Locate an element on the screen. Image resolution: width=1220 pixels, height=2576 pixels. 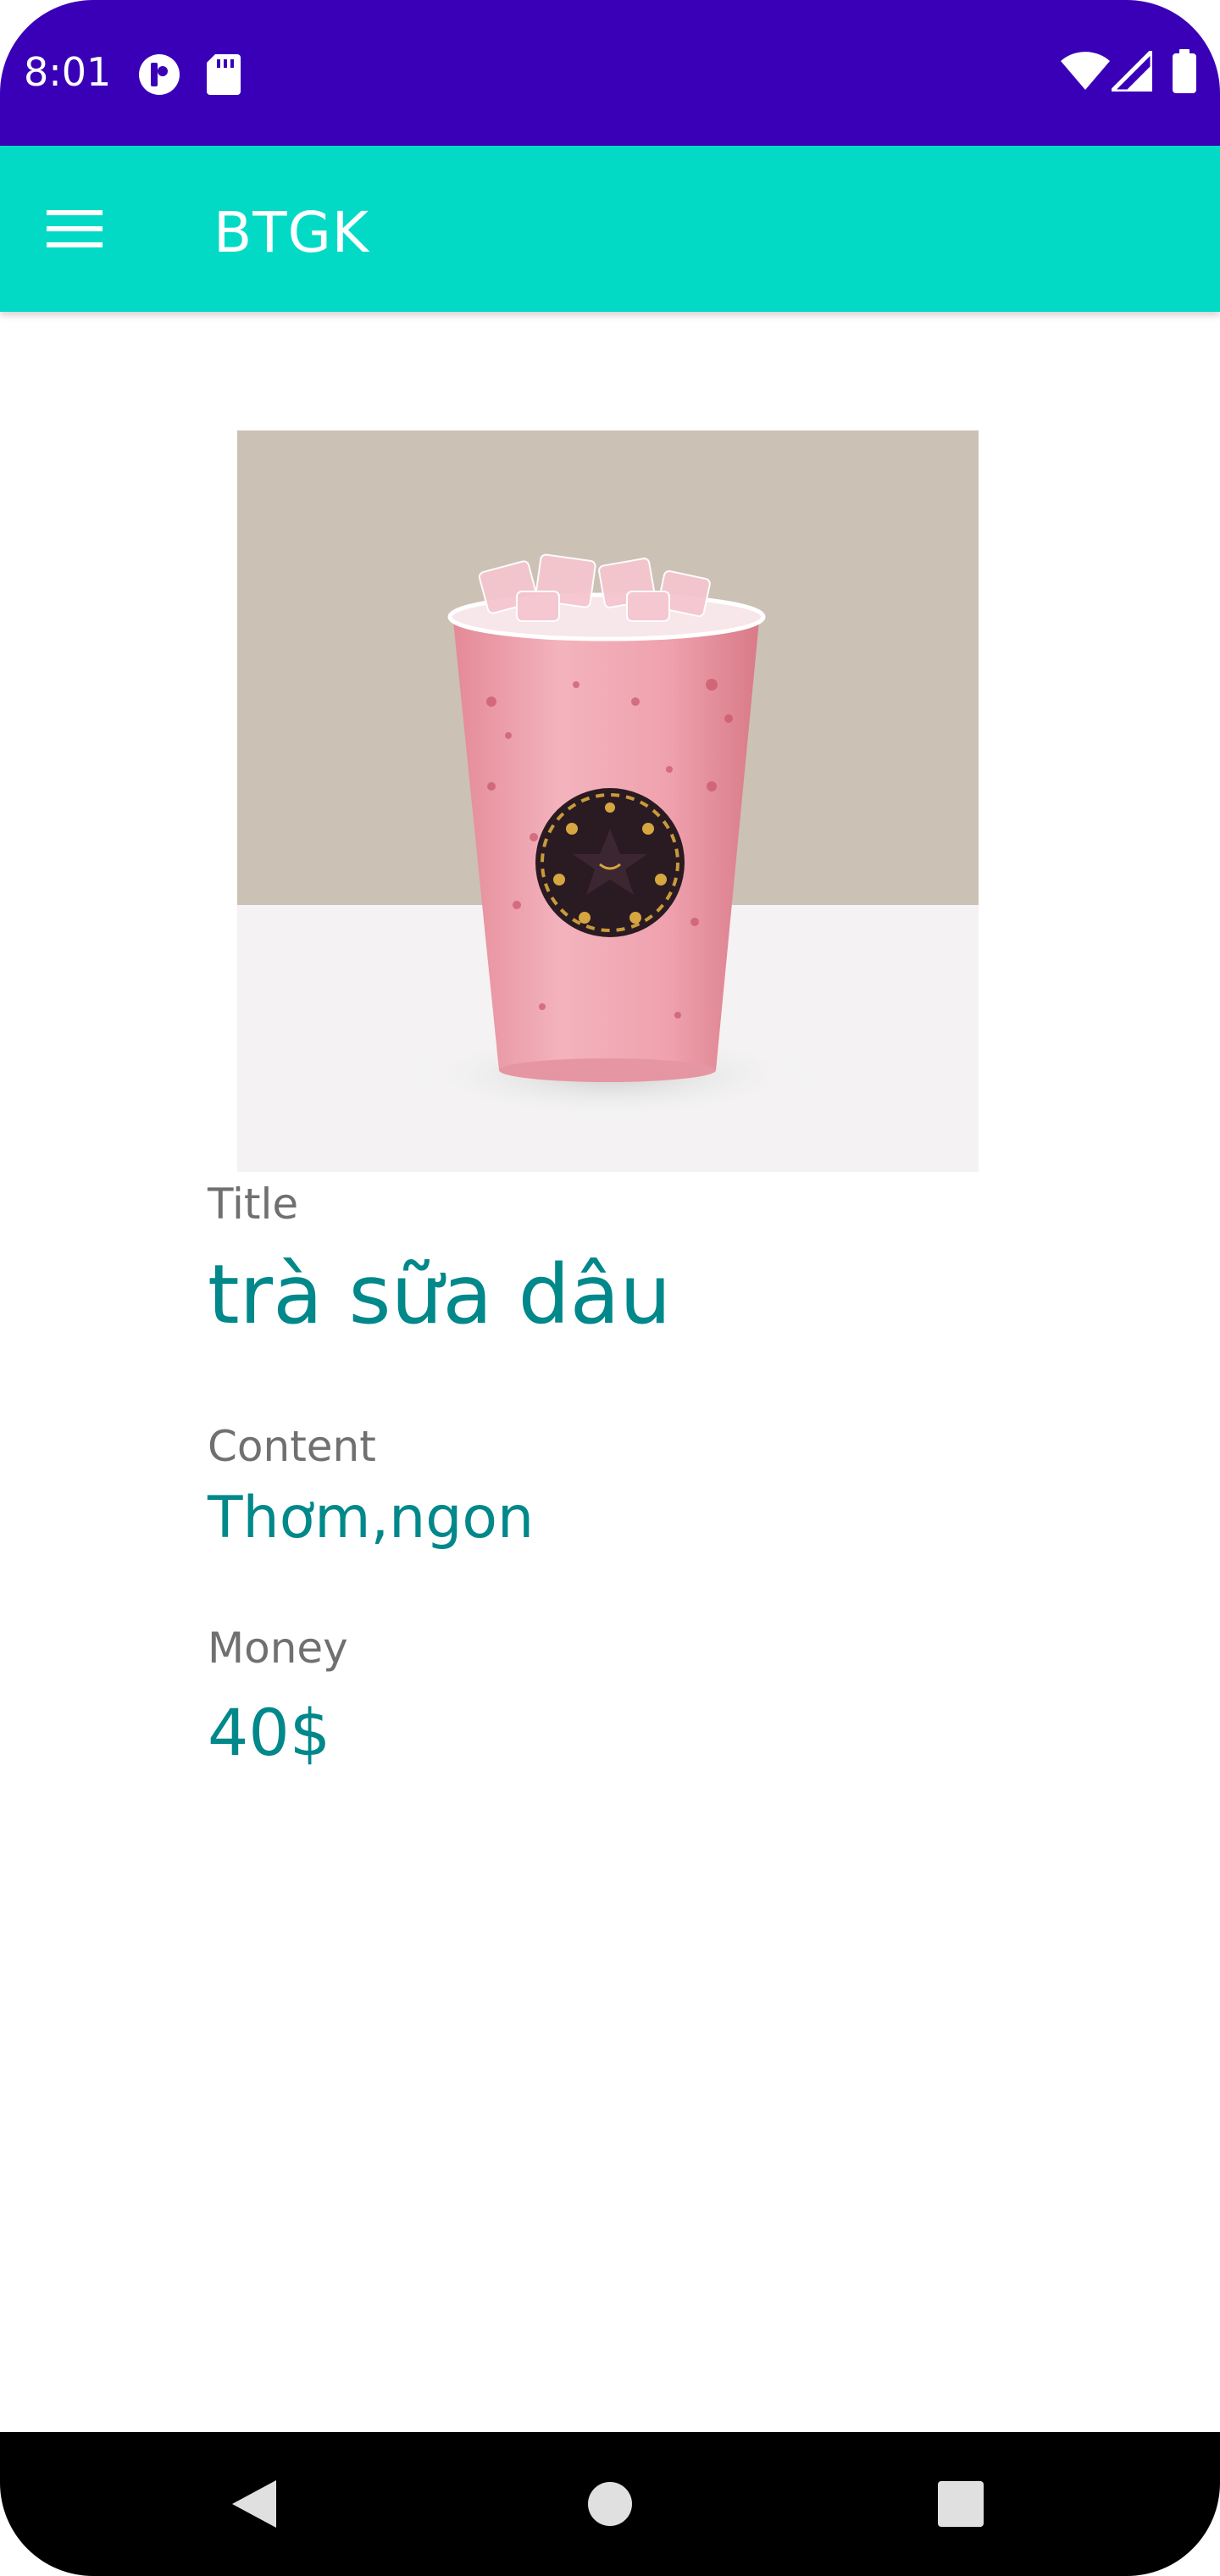
recents-button is located at coordinates (961, 2504).